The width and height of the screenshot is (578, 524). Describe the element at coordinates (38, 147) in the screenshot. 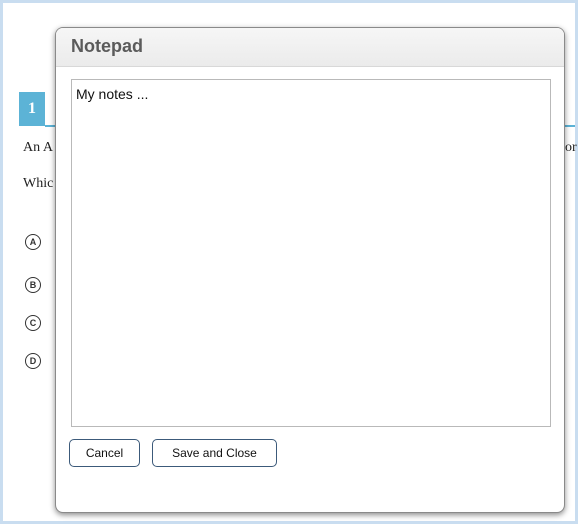

I see `question-stem: An A` at that location.